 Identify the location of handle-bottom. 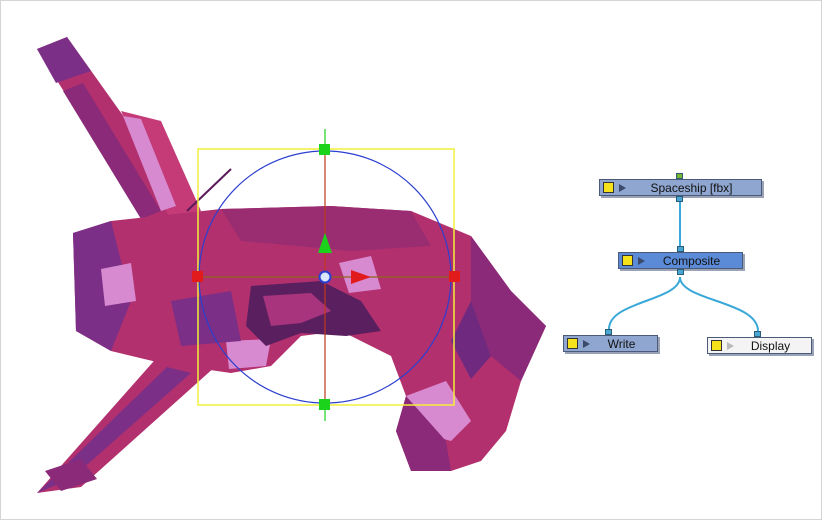
(324, 404).